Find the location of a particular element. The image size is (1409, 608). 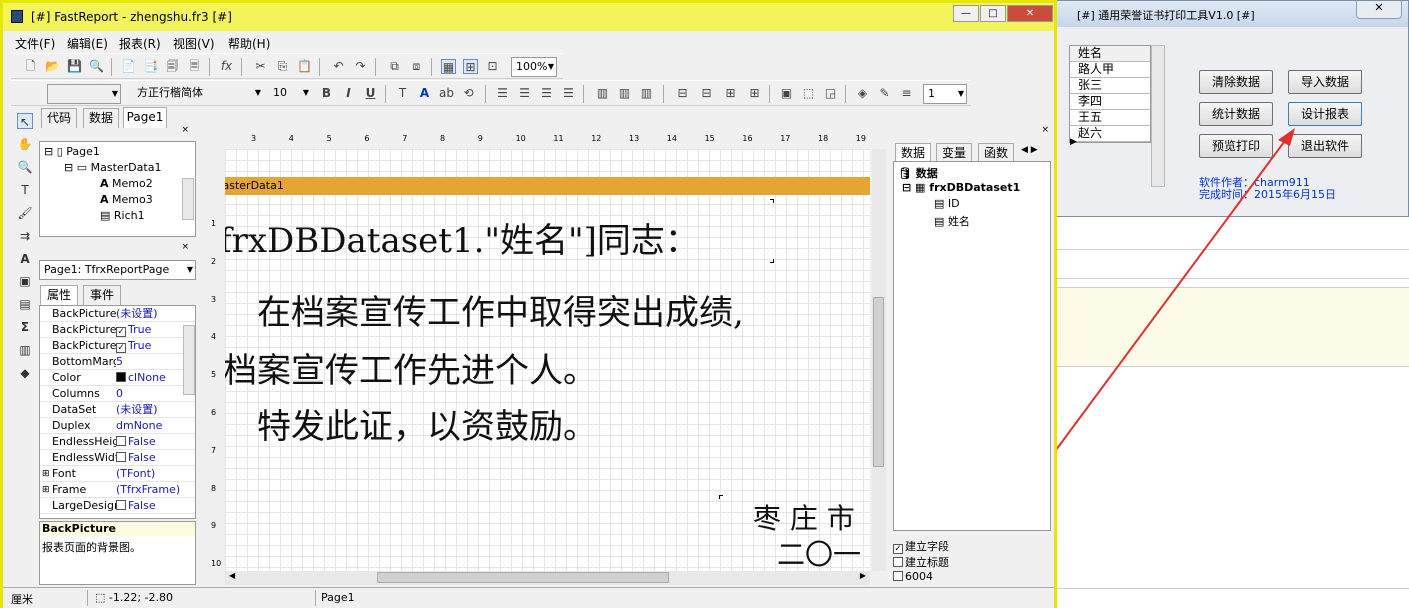

grid-row: 张三 is located at coordinates (1110, 86).